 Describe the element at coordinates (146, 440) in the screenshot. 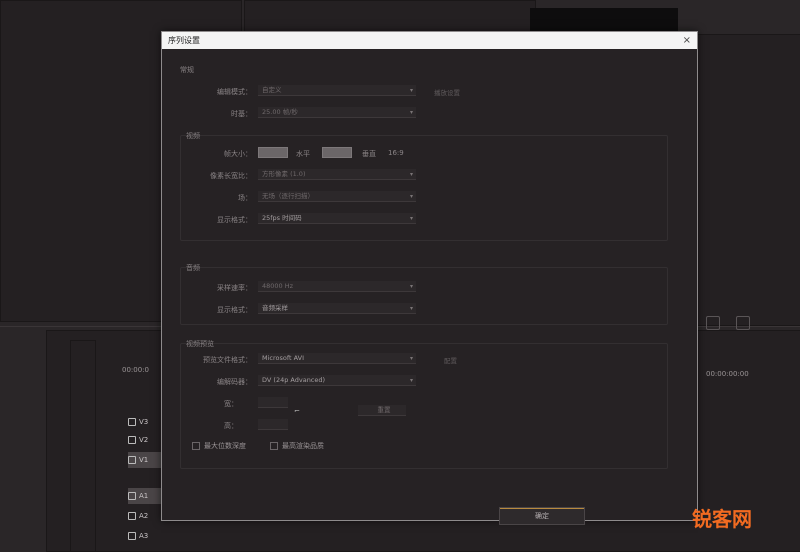

I see `bg-track-v2: V2` at that location.